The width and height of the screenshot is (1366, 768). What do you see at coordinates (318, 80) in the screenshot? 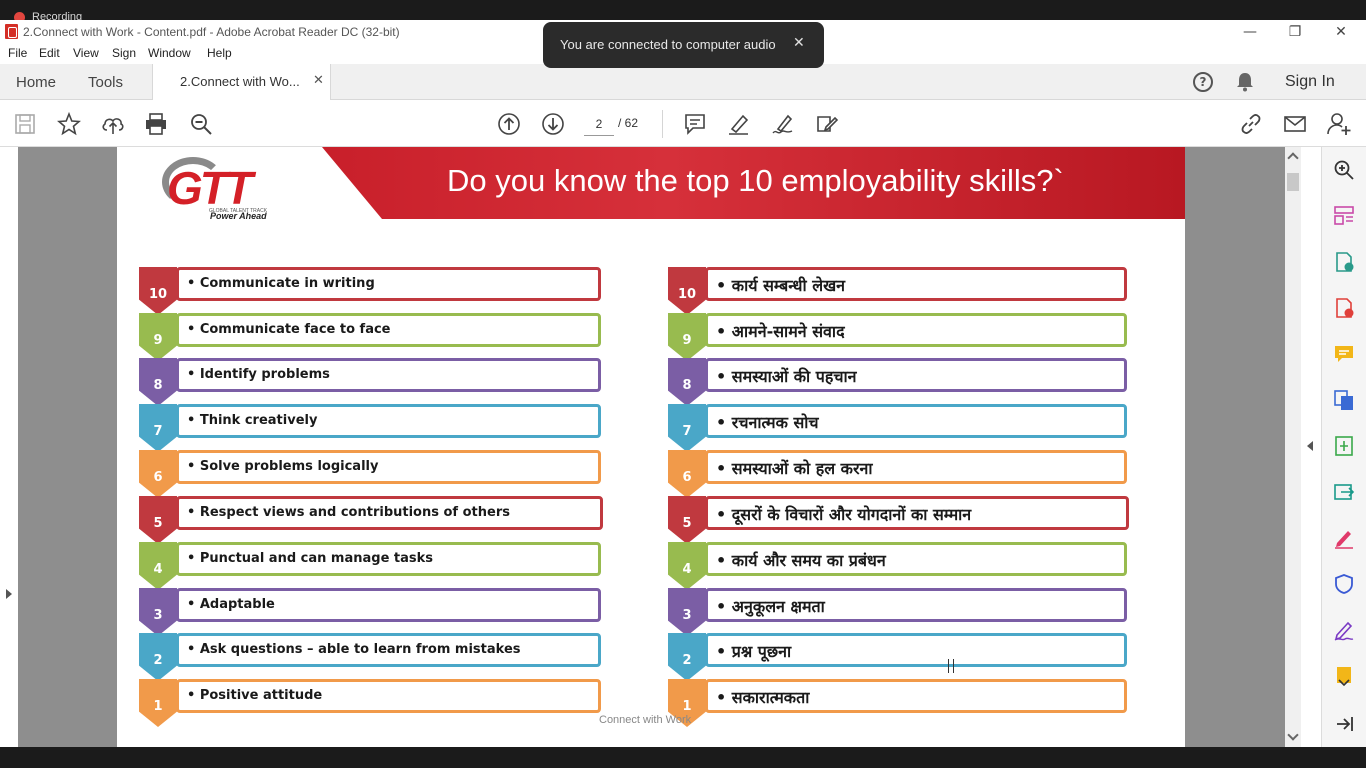
I see `close-tab-icon: ✕` at bounding box center [318, 80].